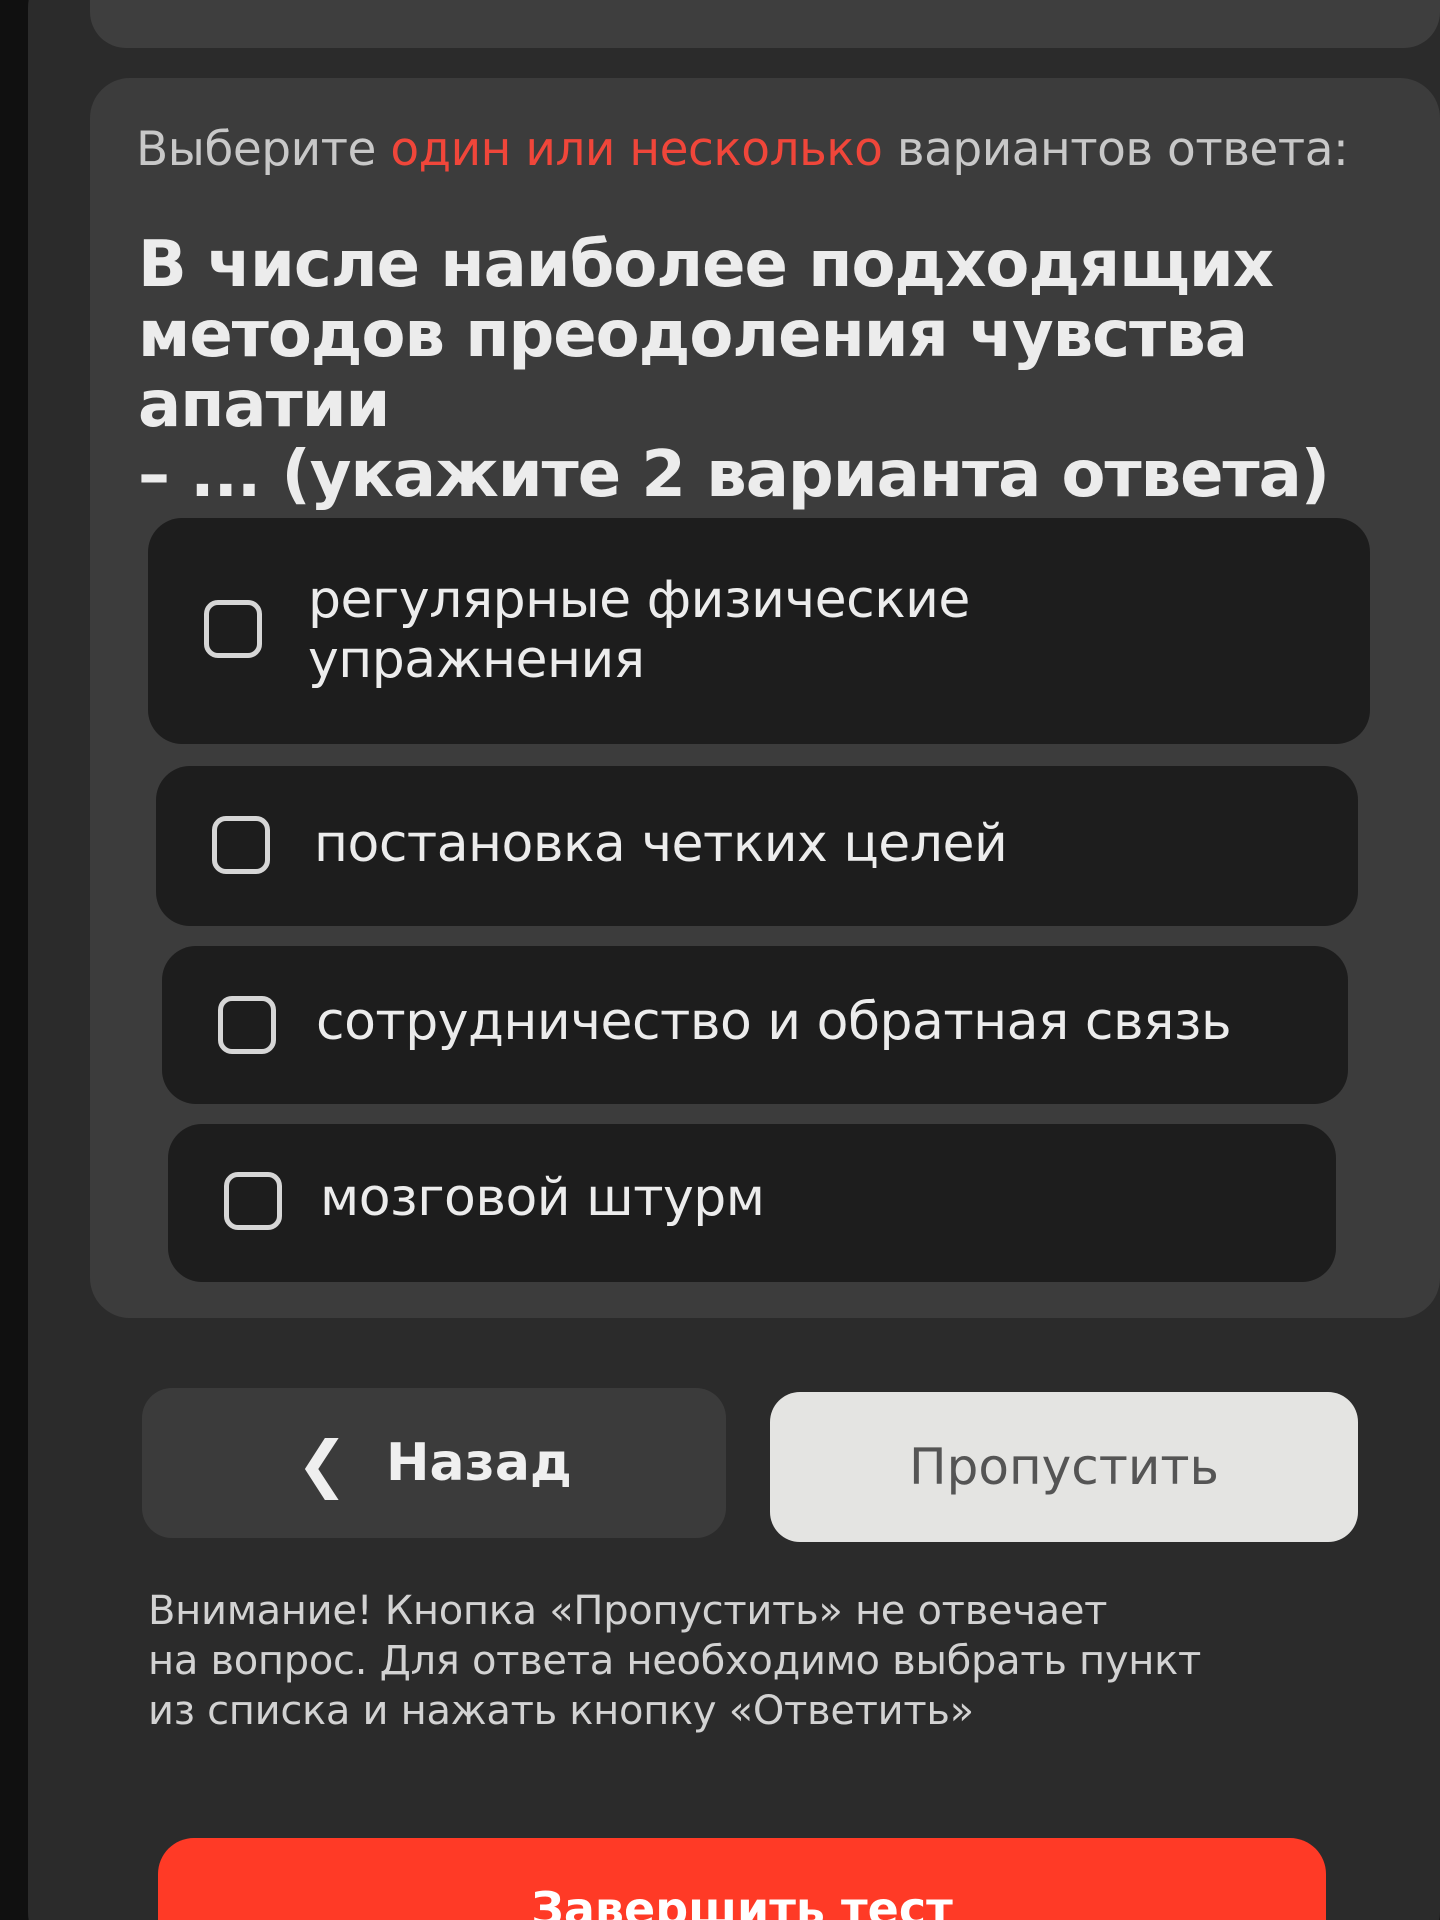  Describe the element at coordinates (661, 844) in the screenshot. I see `option-label: постановка четких целей` at that location.